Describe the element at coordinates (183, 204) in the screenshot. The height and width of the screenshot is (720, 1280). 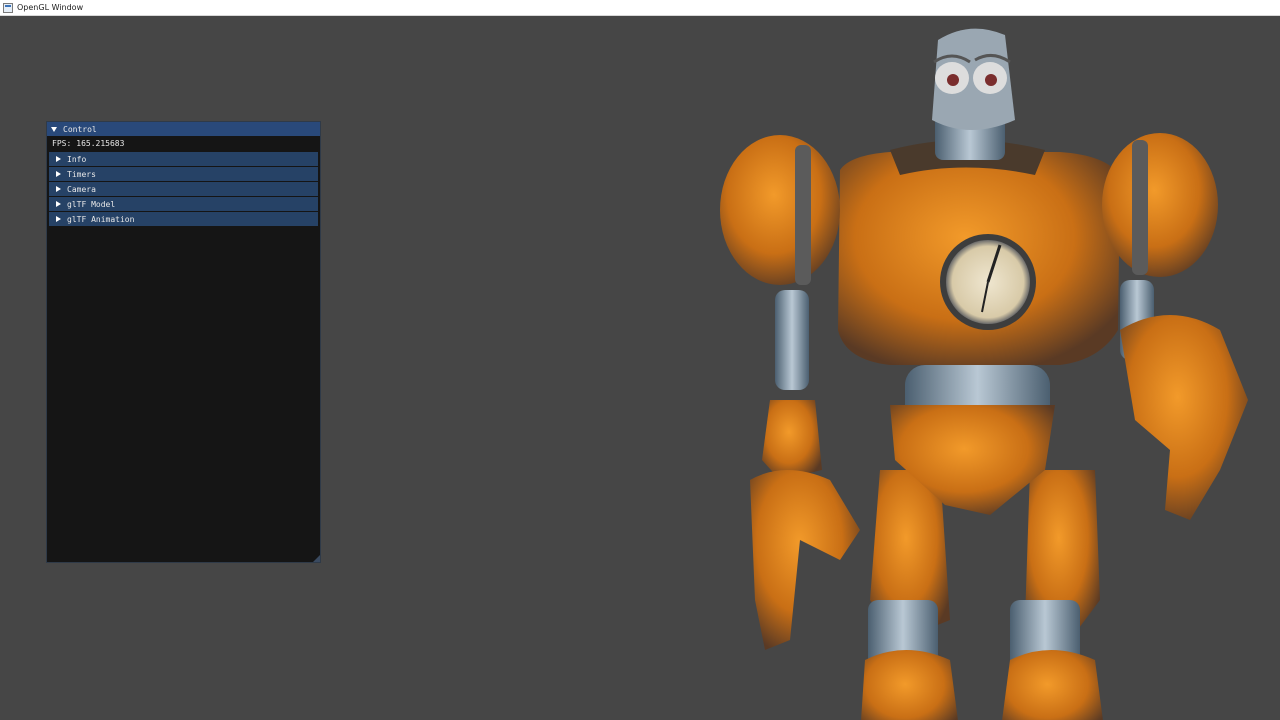
I see `section-gltf-model: glTF Model` at that location.